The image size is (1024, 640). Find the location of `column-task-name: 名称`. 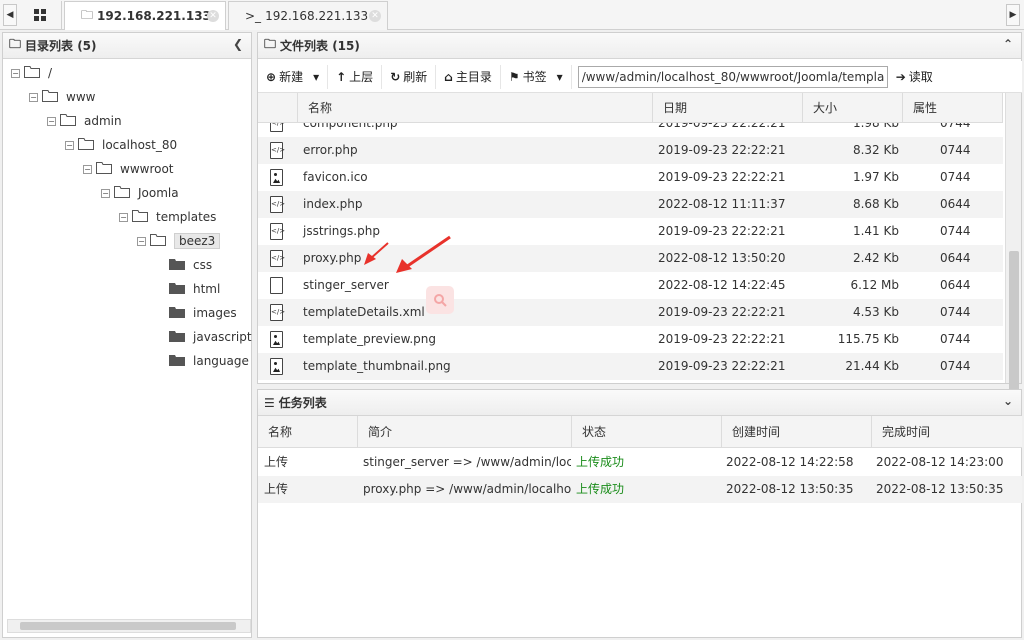

column-task-name: 名称 is located at coordinates (308, 432).